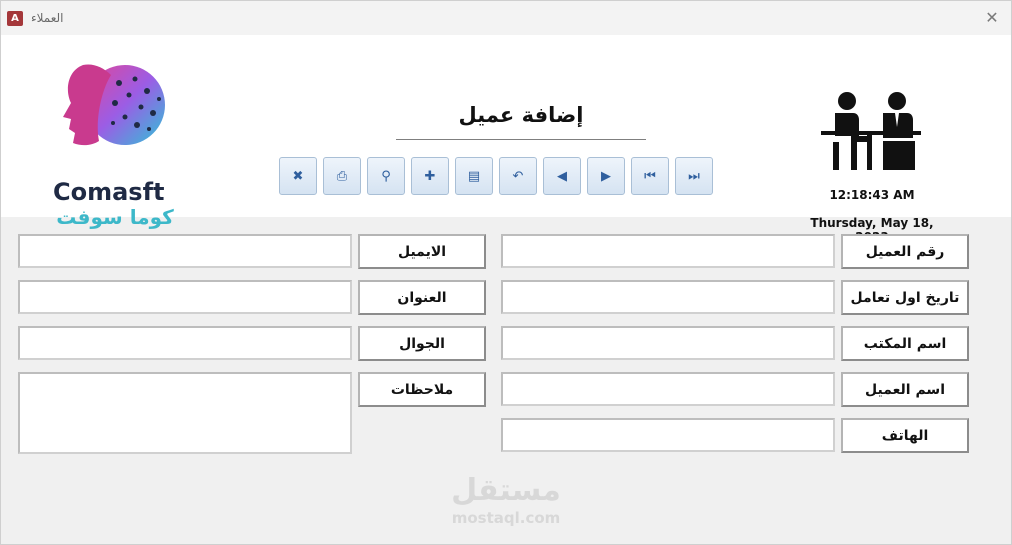 This screenshot has width=1012, height=545. I want to click on new-record-button: ✚, so click(430, 176).